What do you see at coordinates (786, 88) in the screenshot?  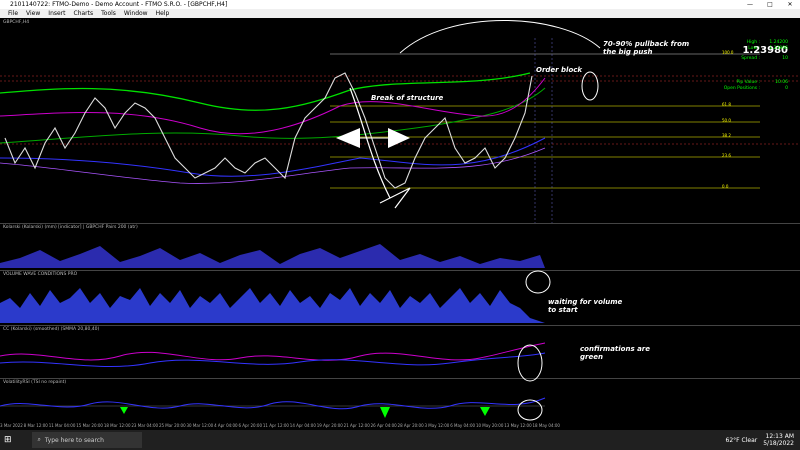 I see `open-positions: 0` at bounding box center [786, 88].